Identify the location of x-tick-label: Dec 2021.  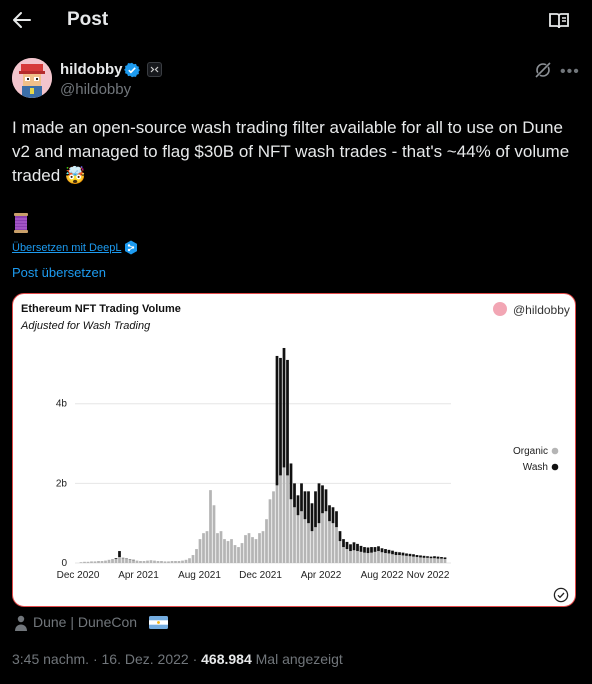
(260, 575).